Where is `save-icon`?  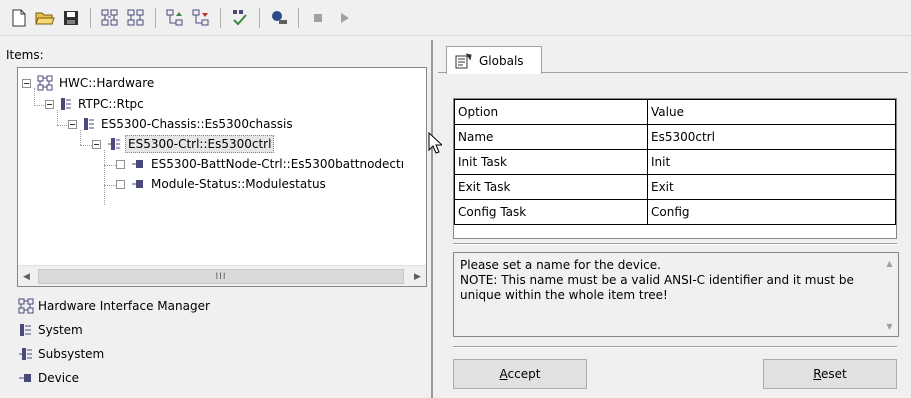
save-icon is located at coordinates (71, 18).